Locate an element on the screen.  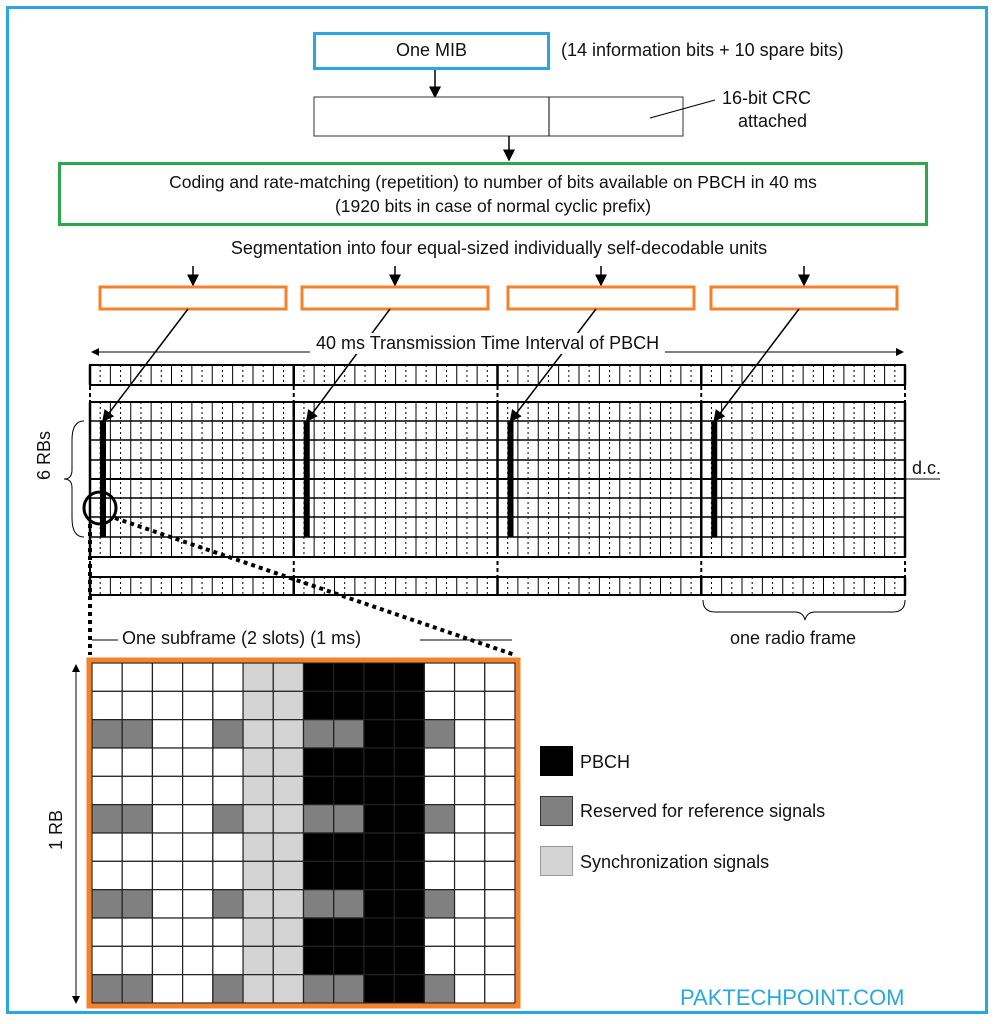
segment-unit is located at coordinates (193, 298).